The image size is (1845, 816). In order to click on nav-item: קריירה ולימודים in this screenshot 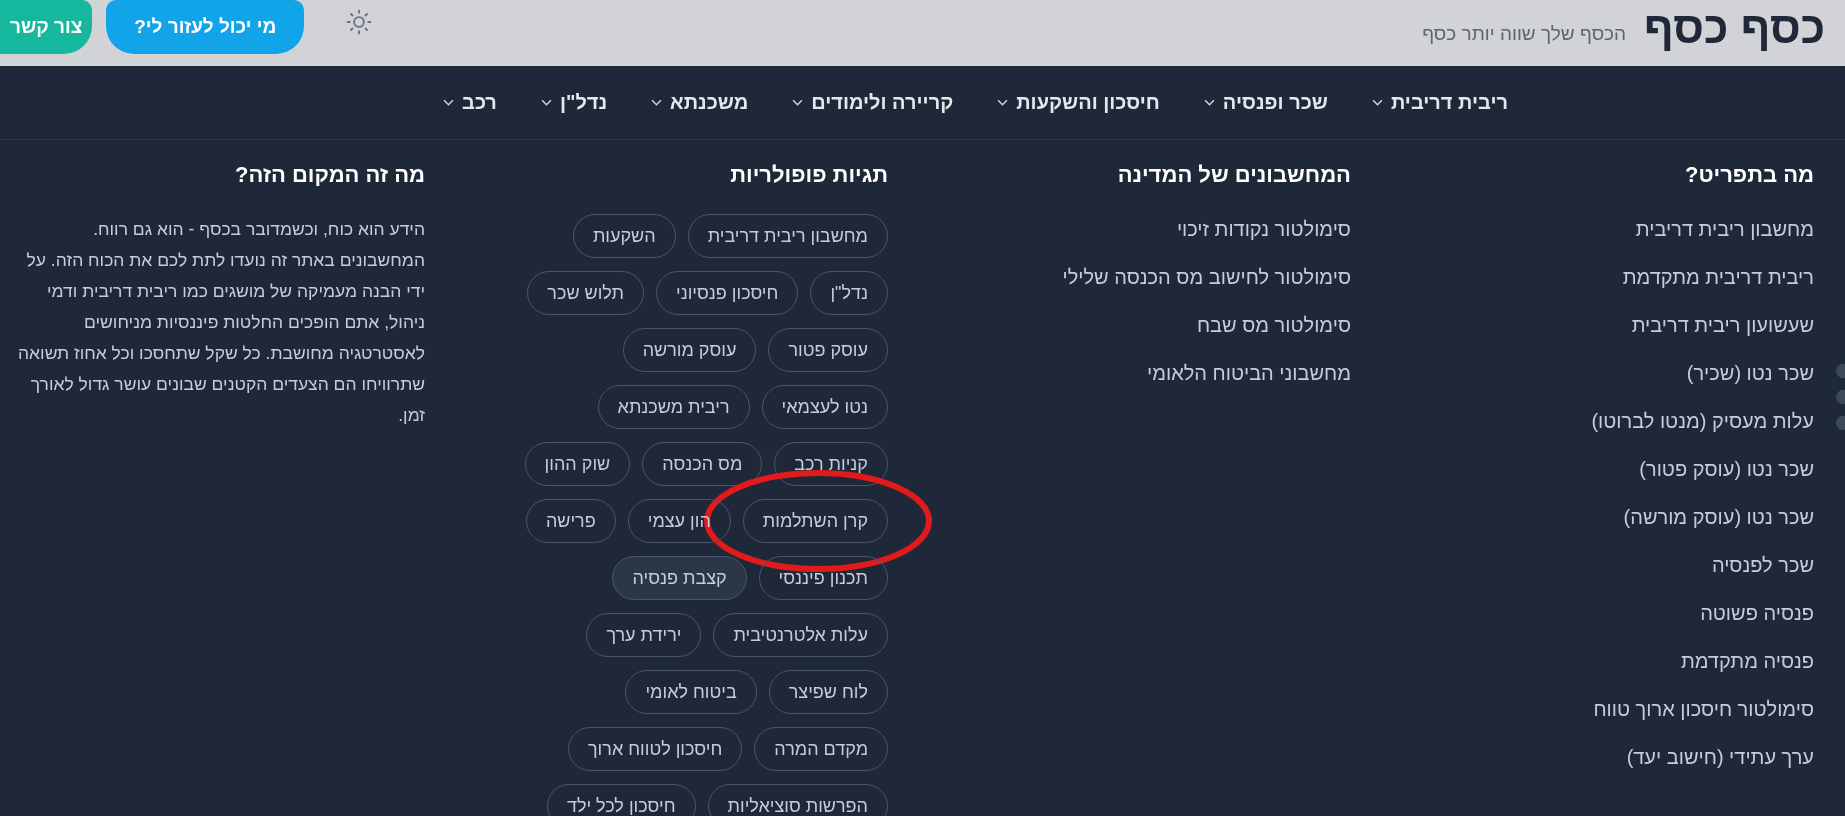, I will do `click(873, 102)`.